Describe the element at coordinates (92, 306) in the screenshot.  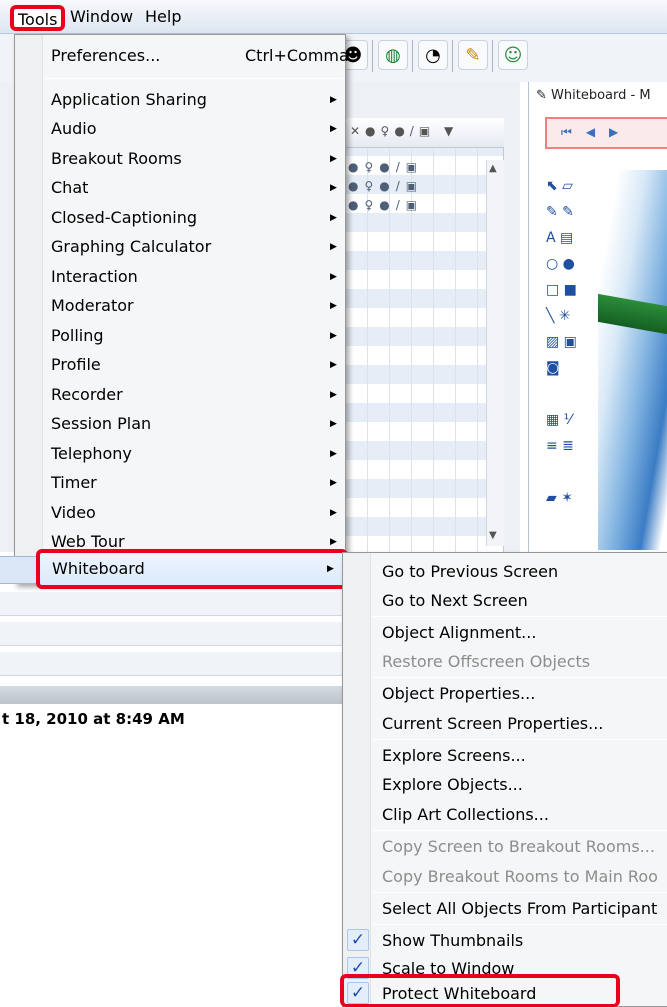
I see `menu-item-moderator: Moderator` at that location.